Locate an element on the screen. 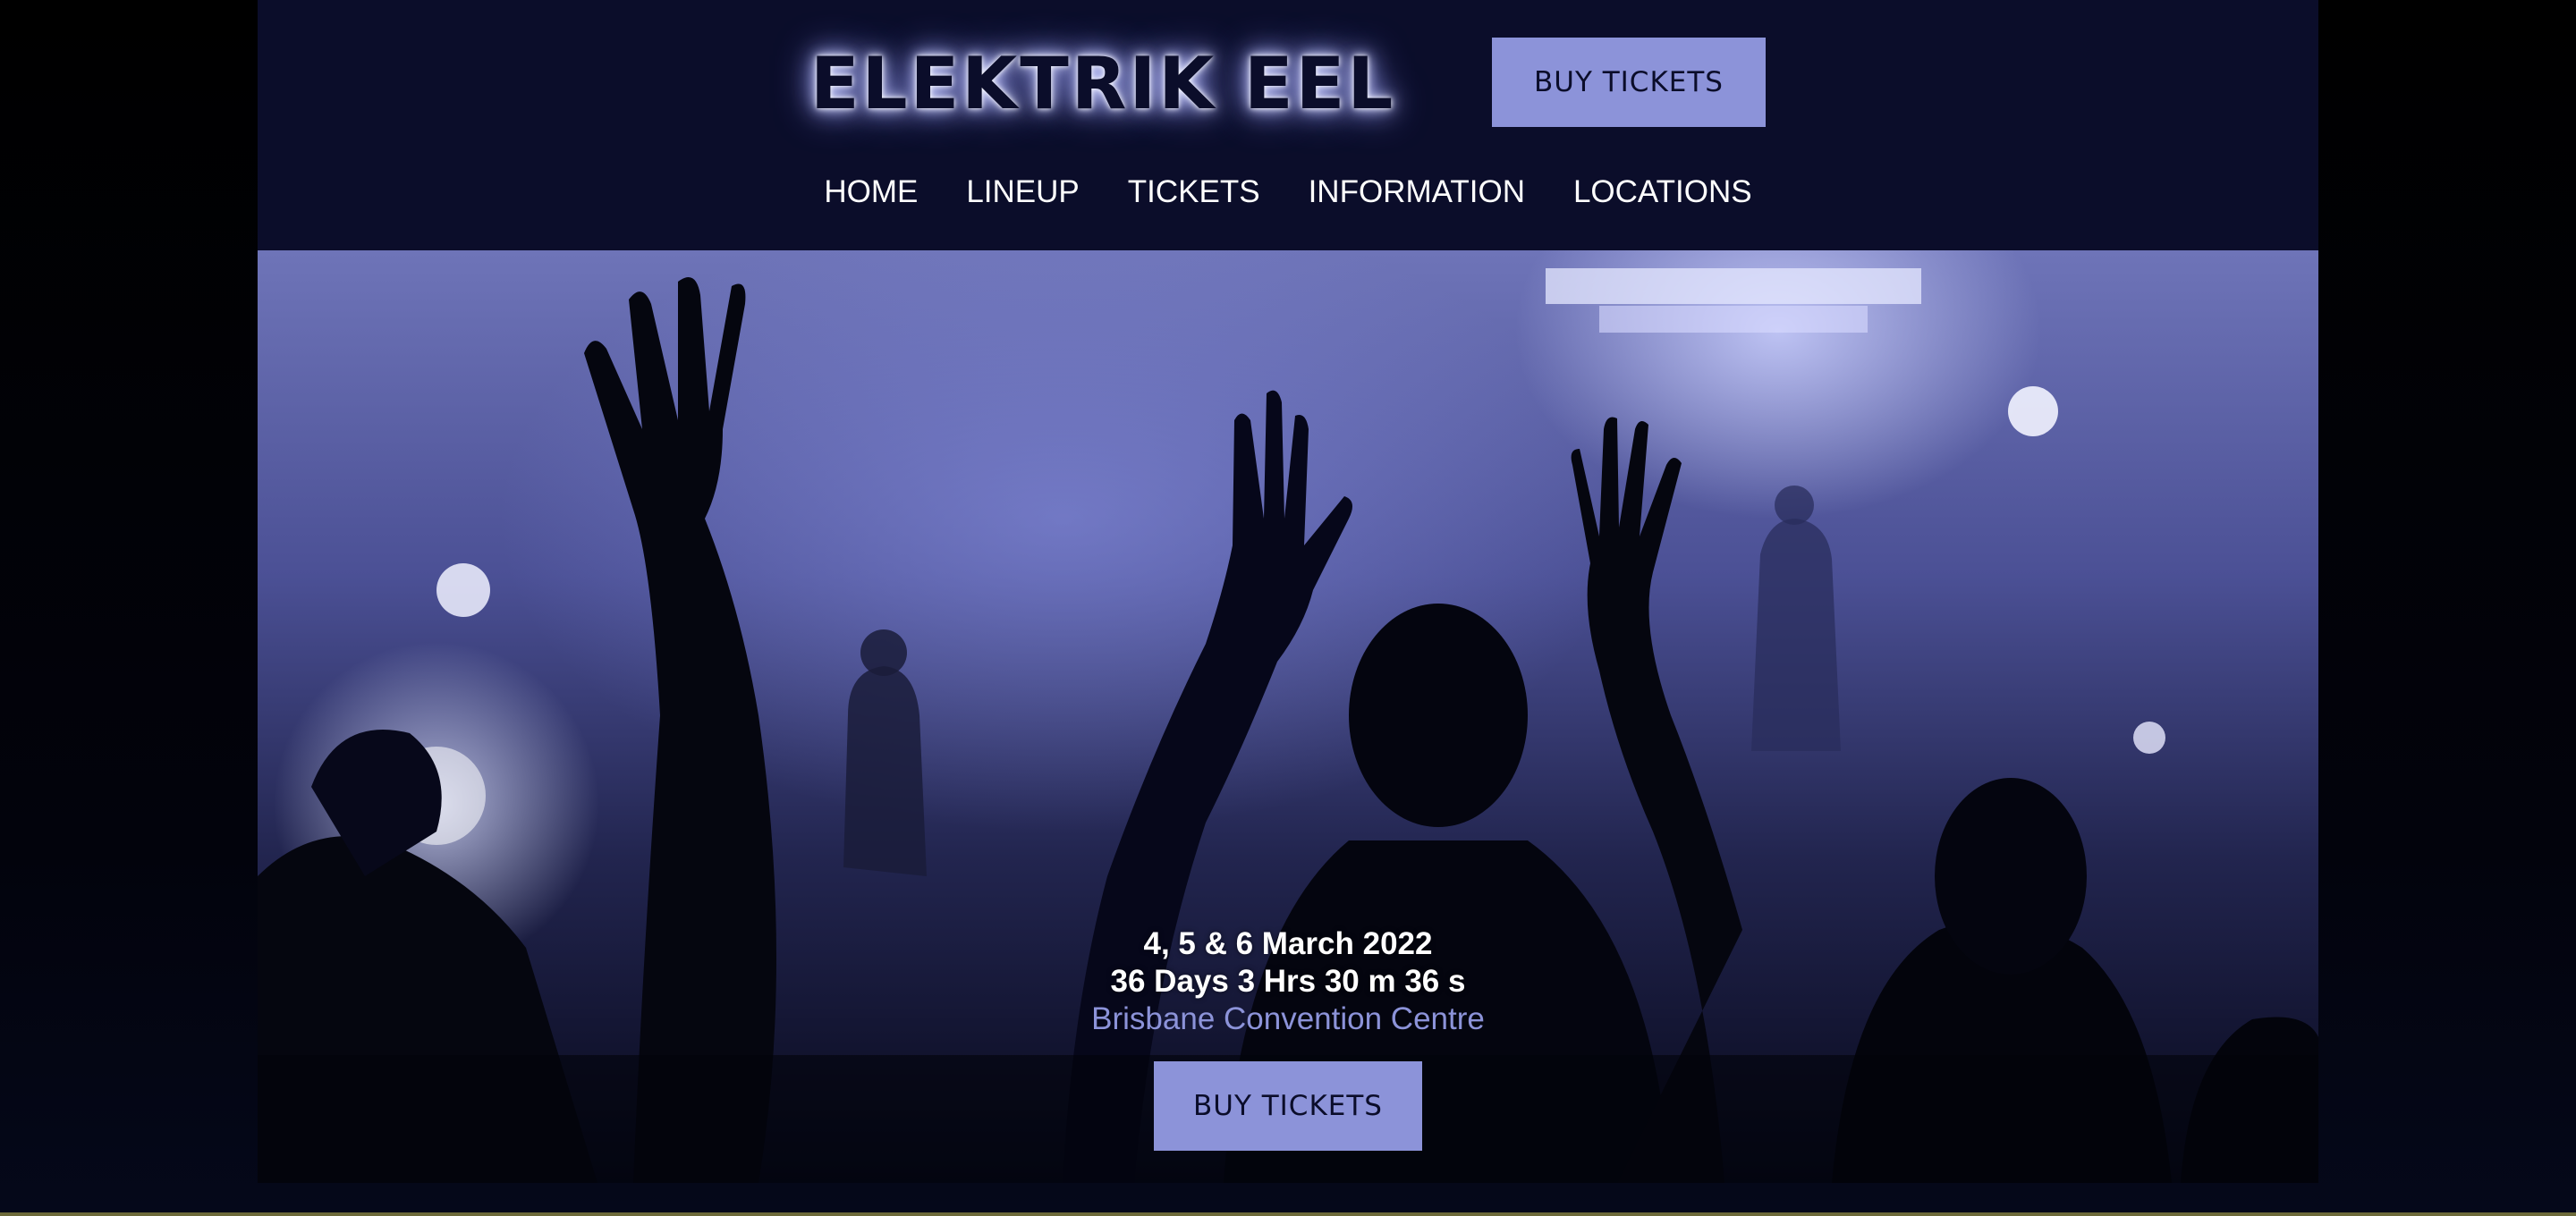 Image resolution: width=2576 pixels, height=1216 pixels. brand-logo: ELEKTRIK EEL is located at coordinates (1102, 84).